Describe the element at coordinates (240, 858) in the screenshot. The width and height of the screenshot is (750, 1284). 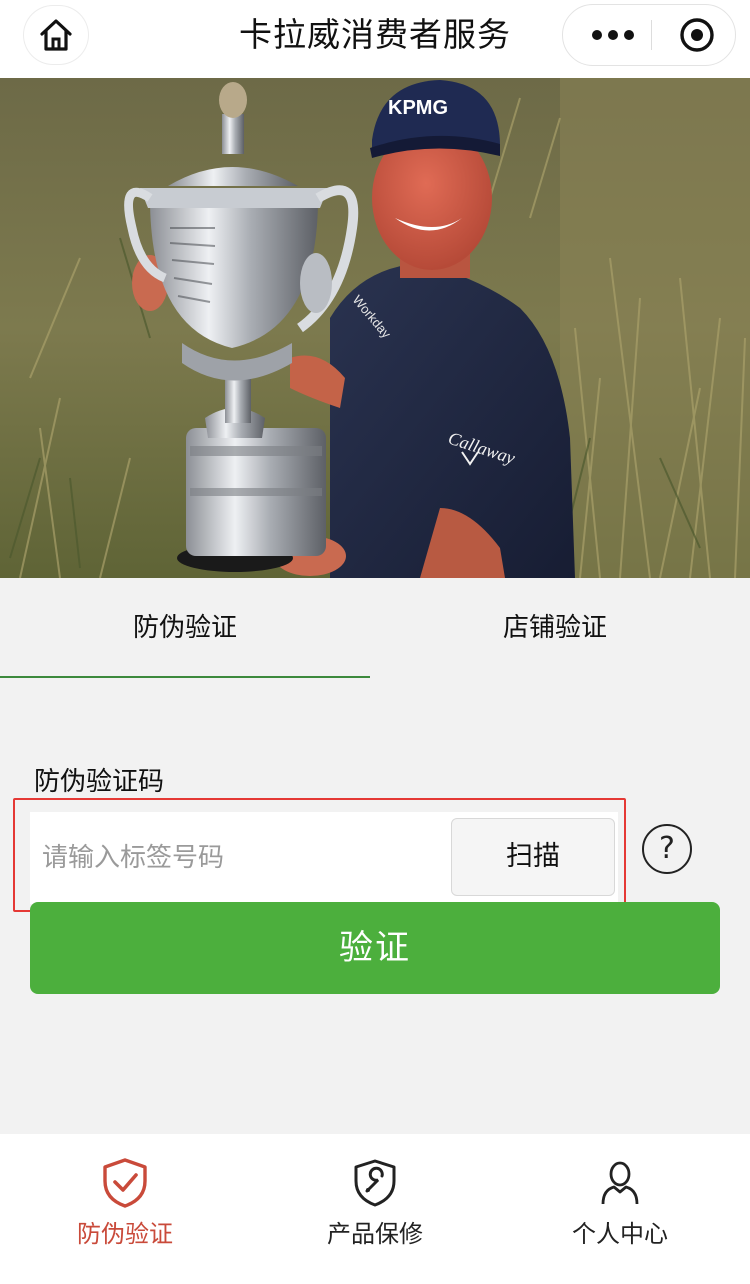
I see `tag-code-input` at that location.